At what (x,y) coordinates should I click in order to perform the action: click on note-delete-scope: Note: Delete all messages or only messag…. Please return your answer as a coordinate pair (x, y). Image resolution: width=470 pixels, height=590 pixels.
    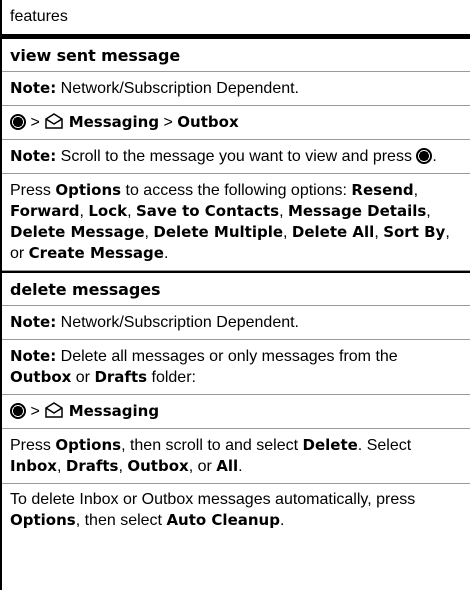
    Looking at the image, I should click on (236, 367).